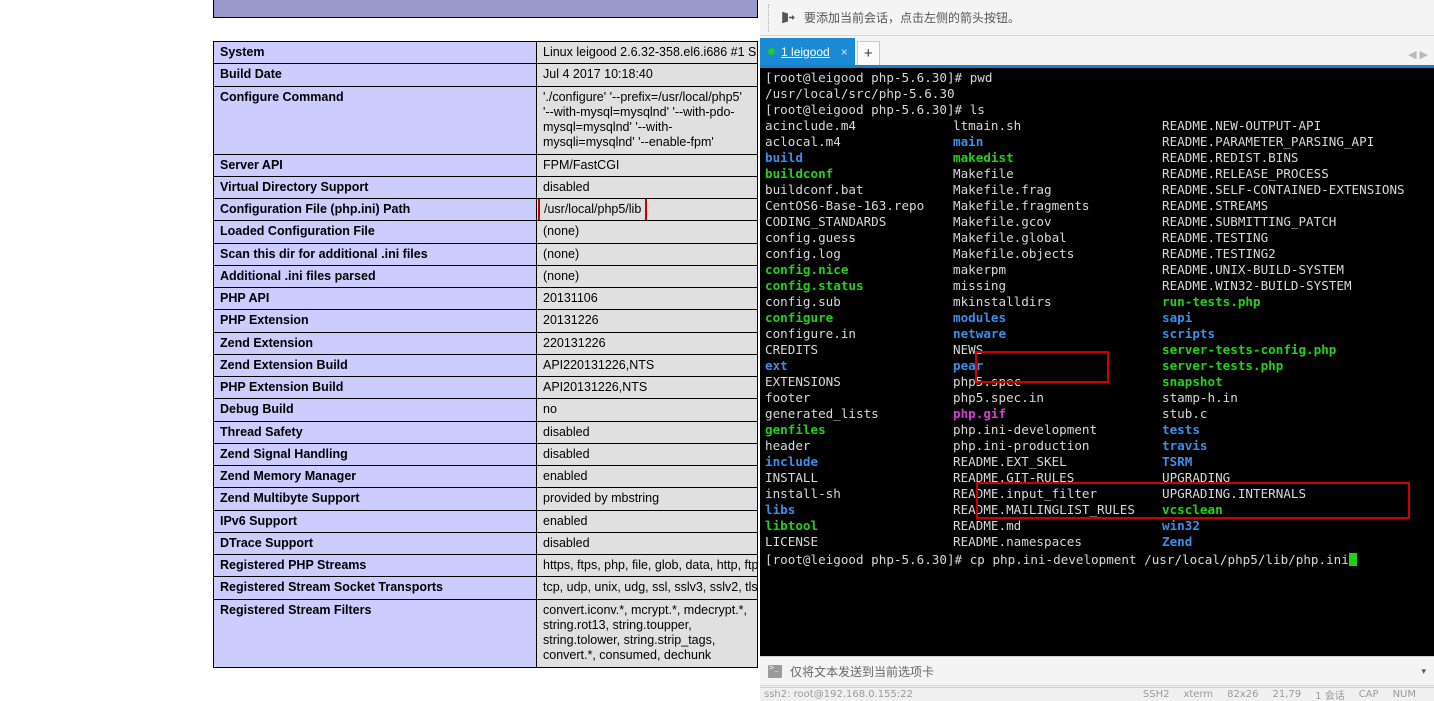  I want to click on ls-entry: php.ini-development, so click(1025, 429).